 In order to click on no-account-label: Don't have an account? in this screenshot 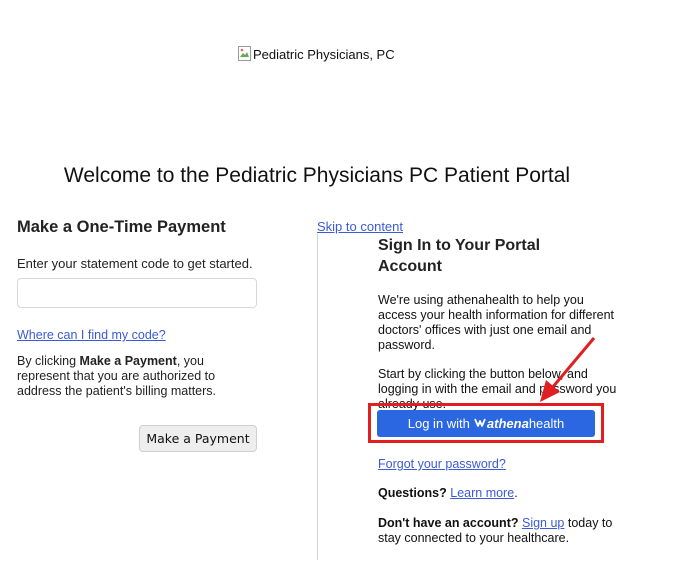, I will do `click(448, 523)`.